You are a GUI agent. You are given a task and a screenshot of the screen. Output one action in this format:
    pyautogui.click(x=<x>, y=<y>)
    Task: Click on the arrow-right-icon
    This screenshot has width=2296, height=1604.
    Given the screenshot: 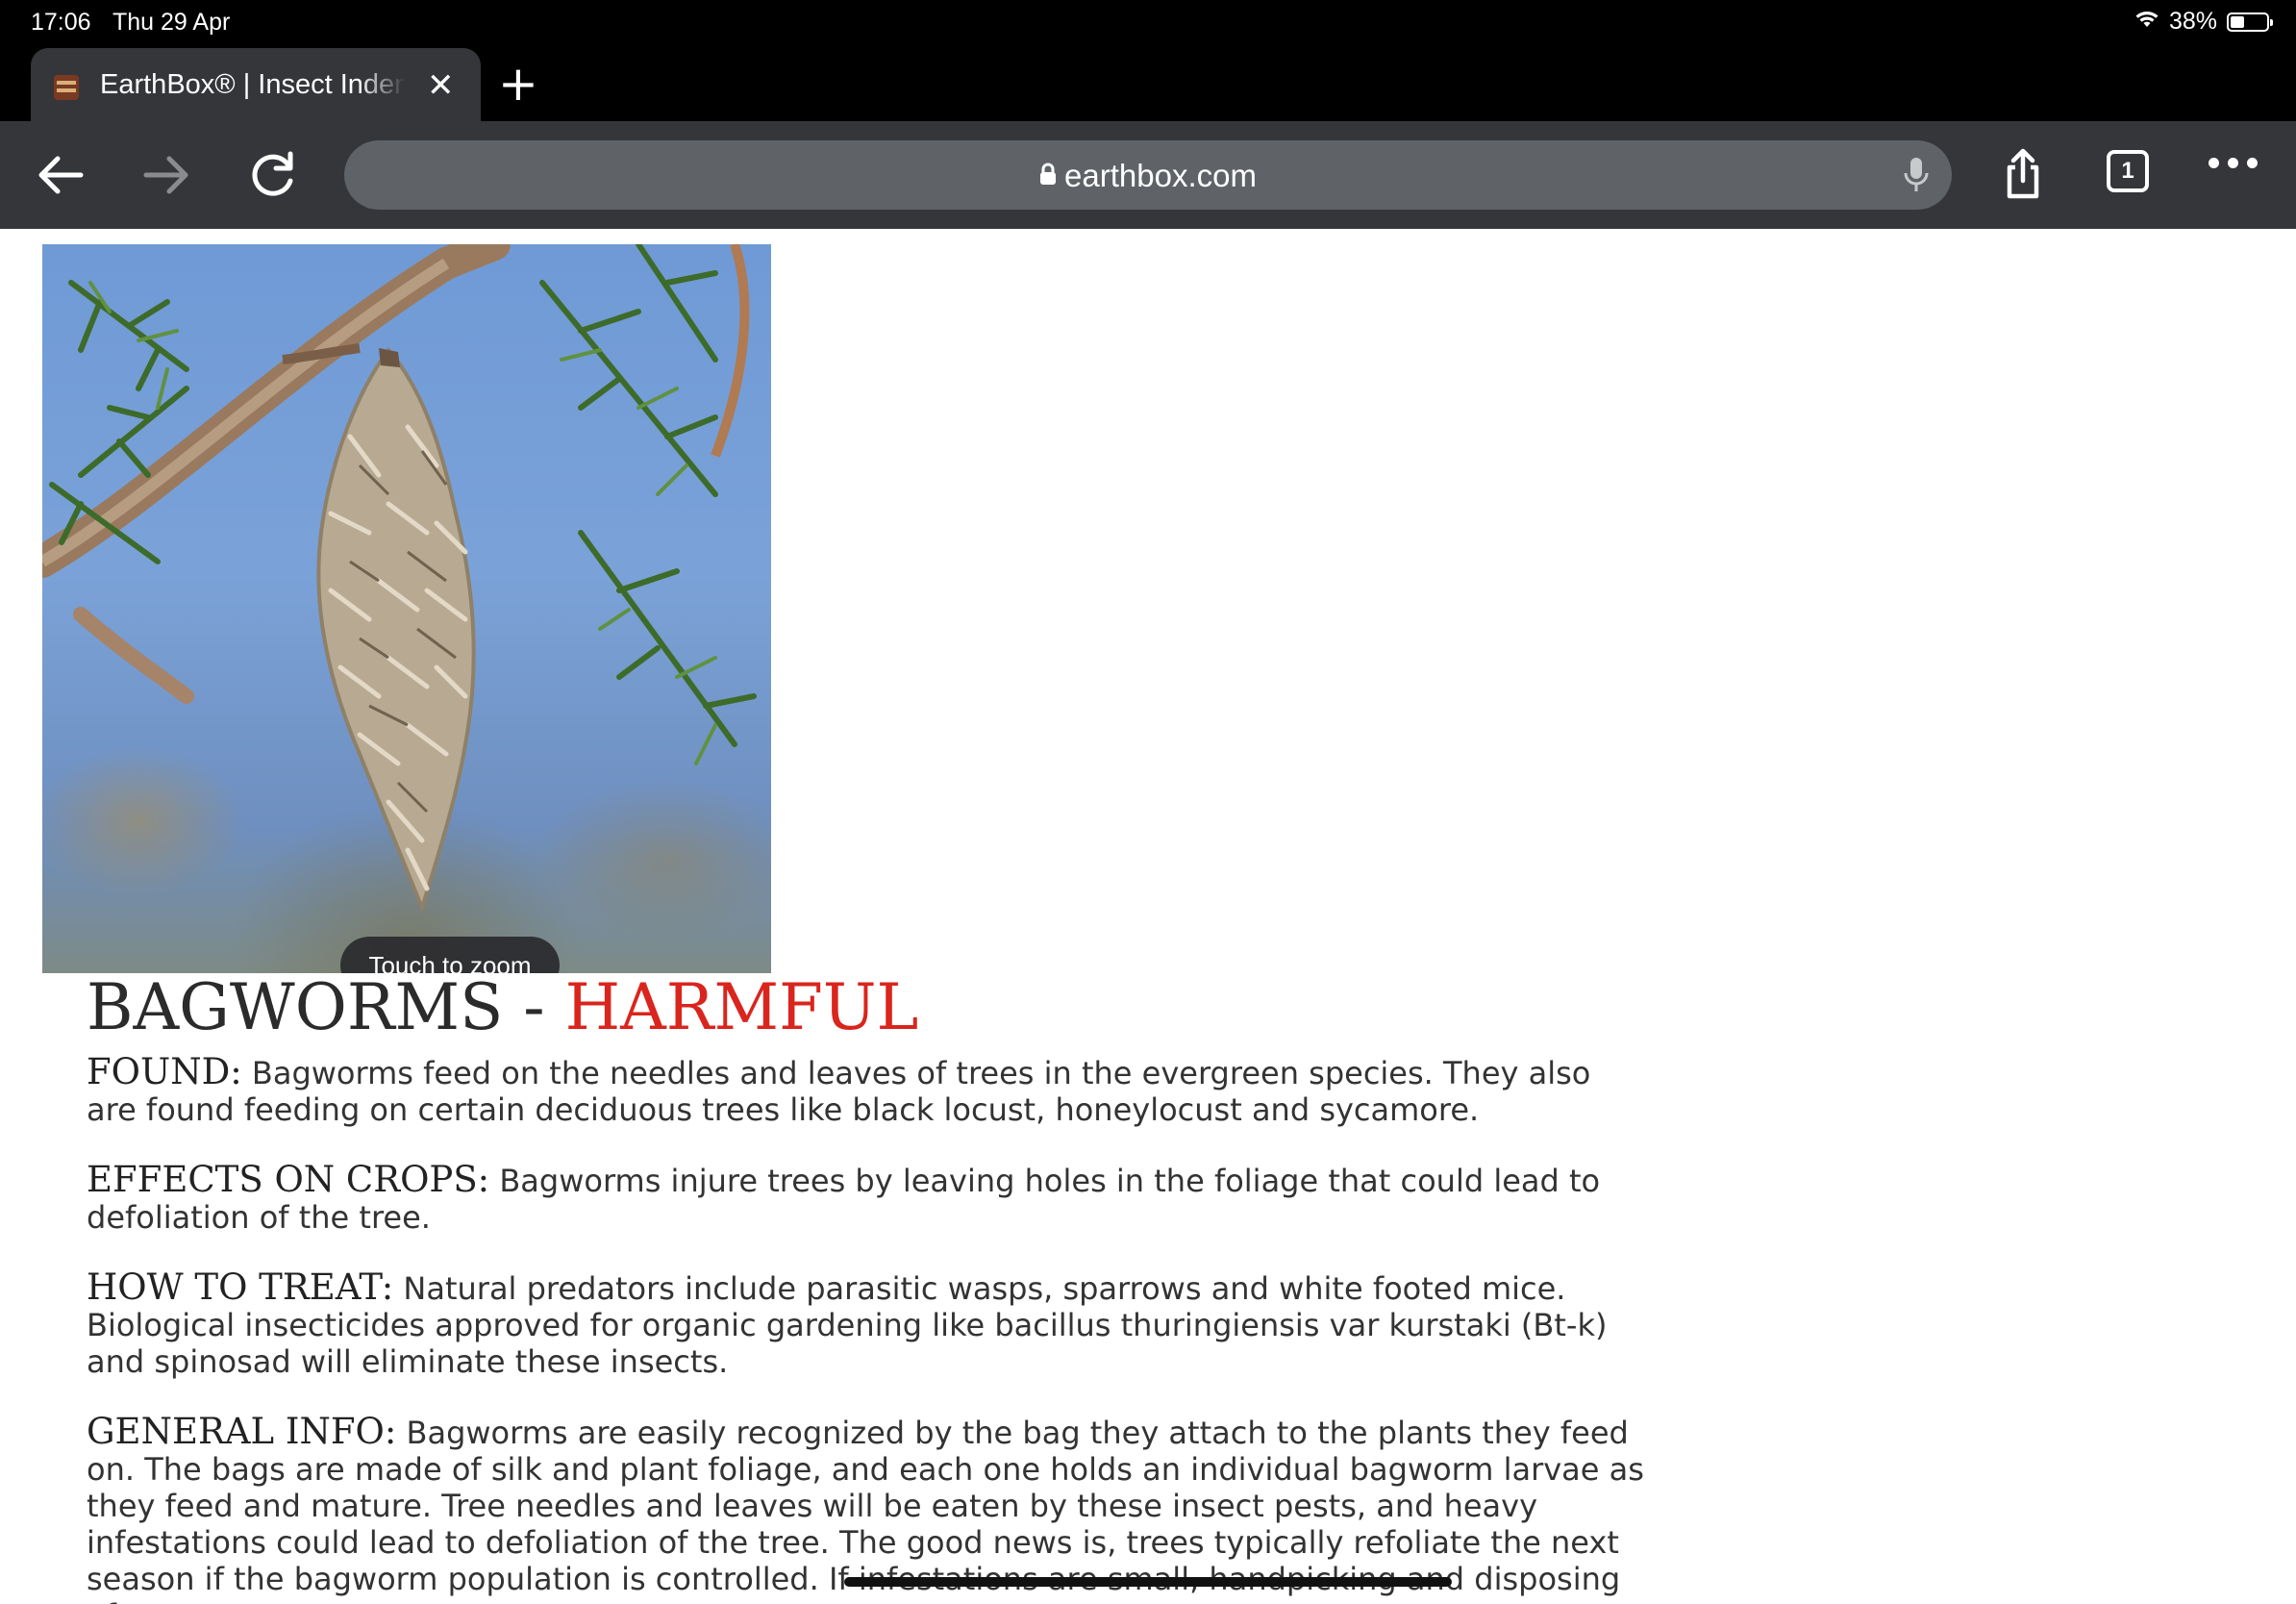 What is the action you would take?
    pyautogui.click(x=165, y=175)
    